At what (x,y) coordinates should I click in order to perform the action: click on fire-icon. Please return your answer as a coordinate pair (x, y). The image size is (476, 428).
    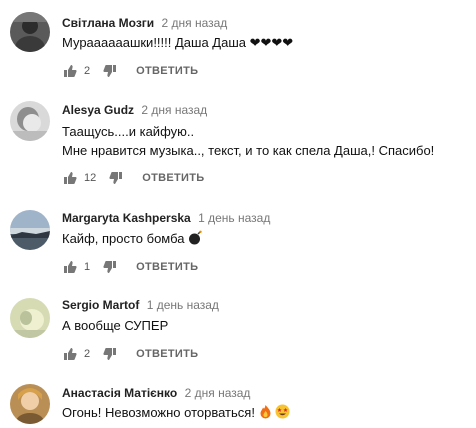
    Looking at the image, I should click on (265, 413).